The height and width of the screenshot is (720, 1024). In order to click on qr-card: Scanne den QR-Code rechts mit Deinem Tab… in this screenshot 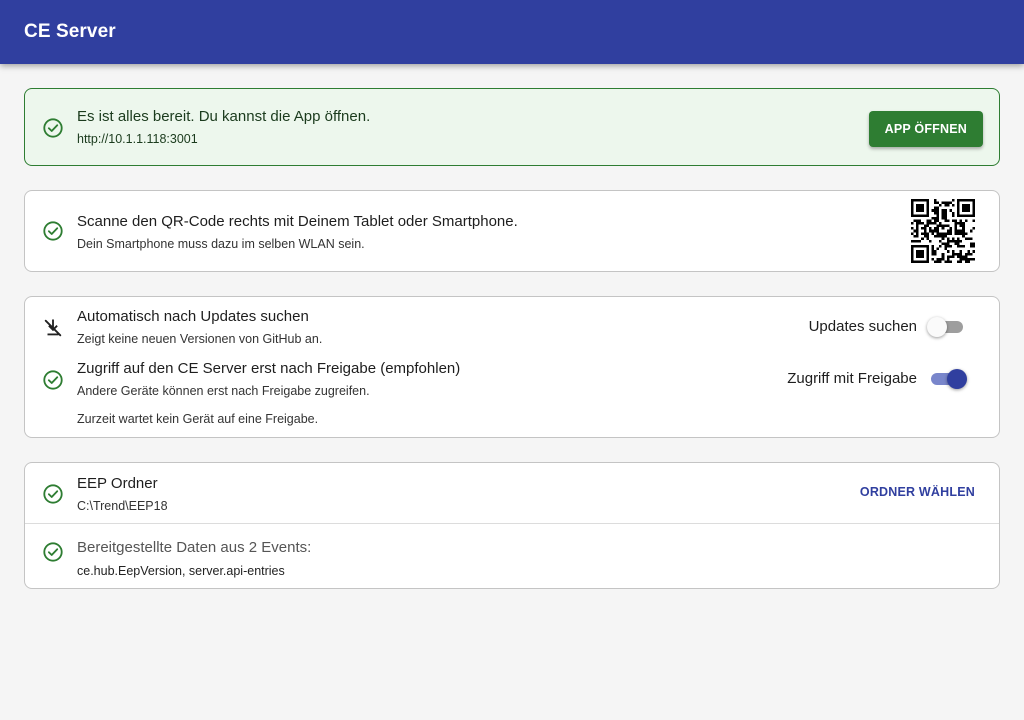, I will do `click(512, 231)`.